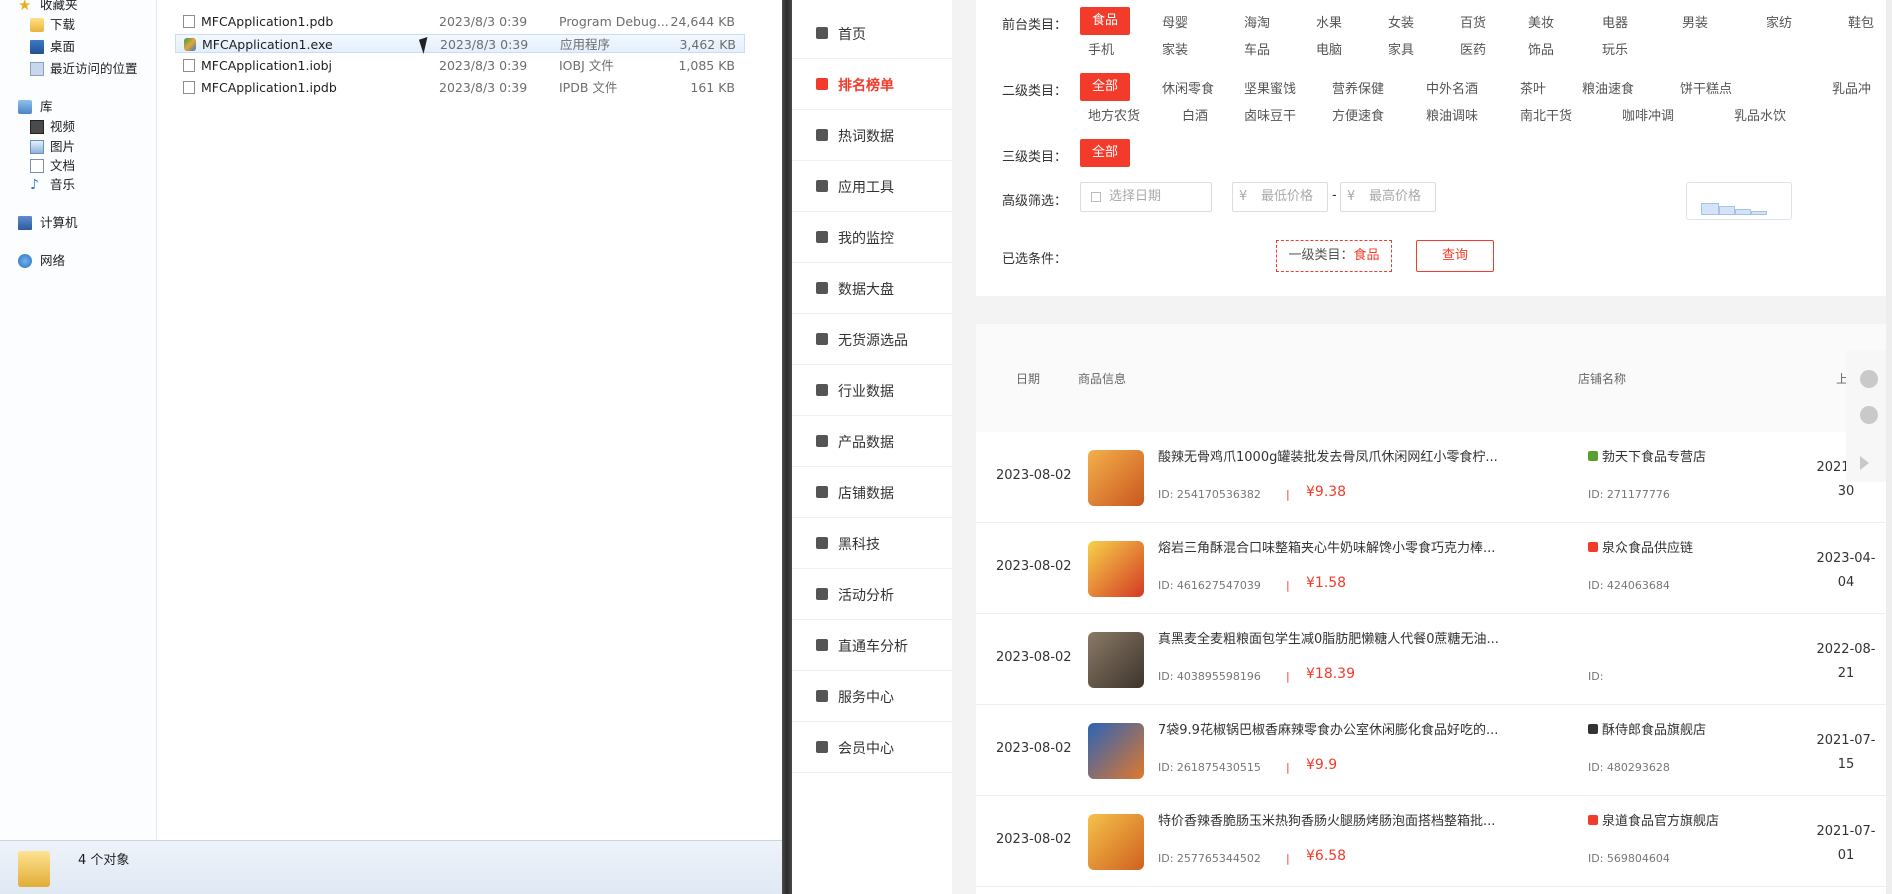 This screenshot has width=1892, height=894. What do you see at coordinates (588, 87) in the screenshot?
I see `file-type: IPDB 文件` at bounding box center [588, 87].